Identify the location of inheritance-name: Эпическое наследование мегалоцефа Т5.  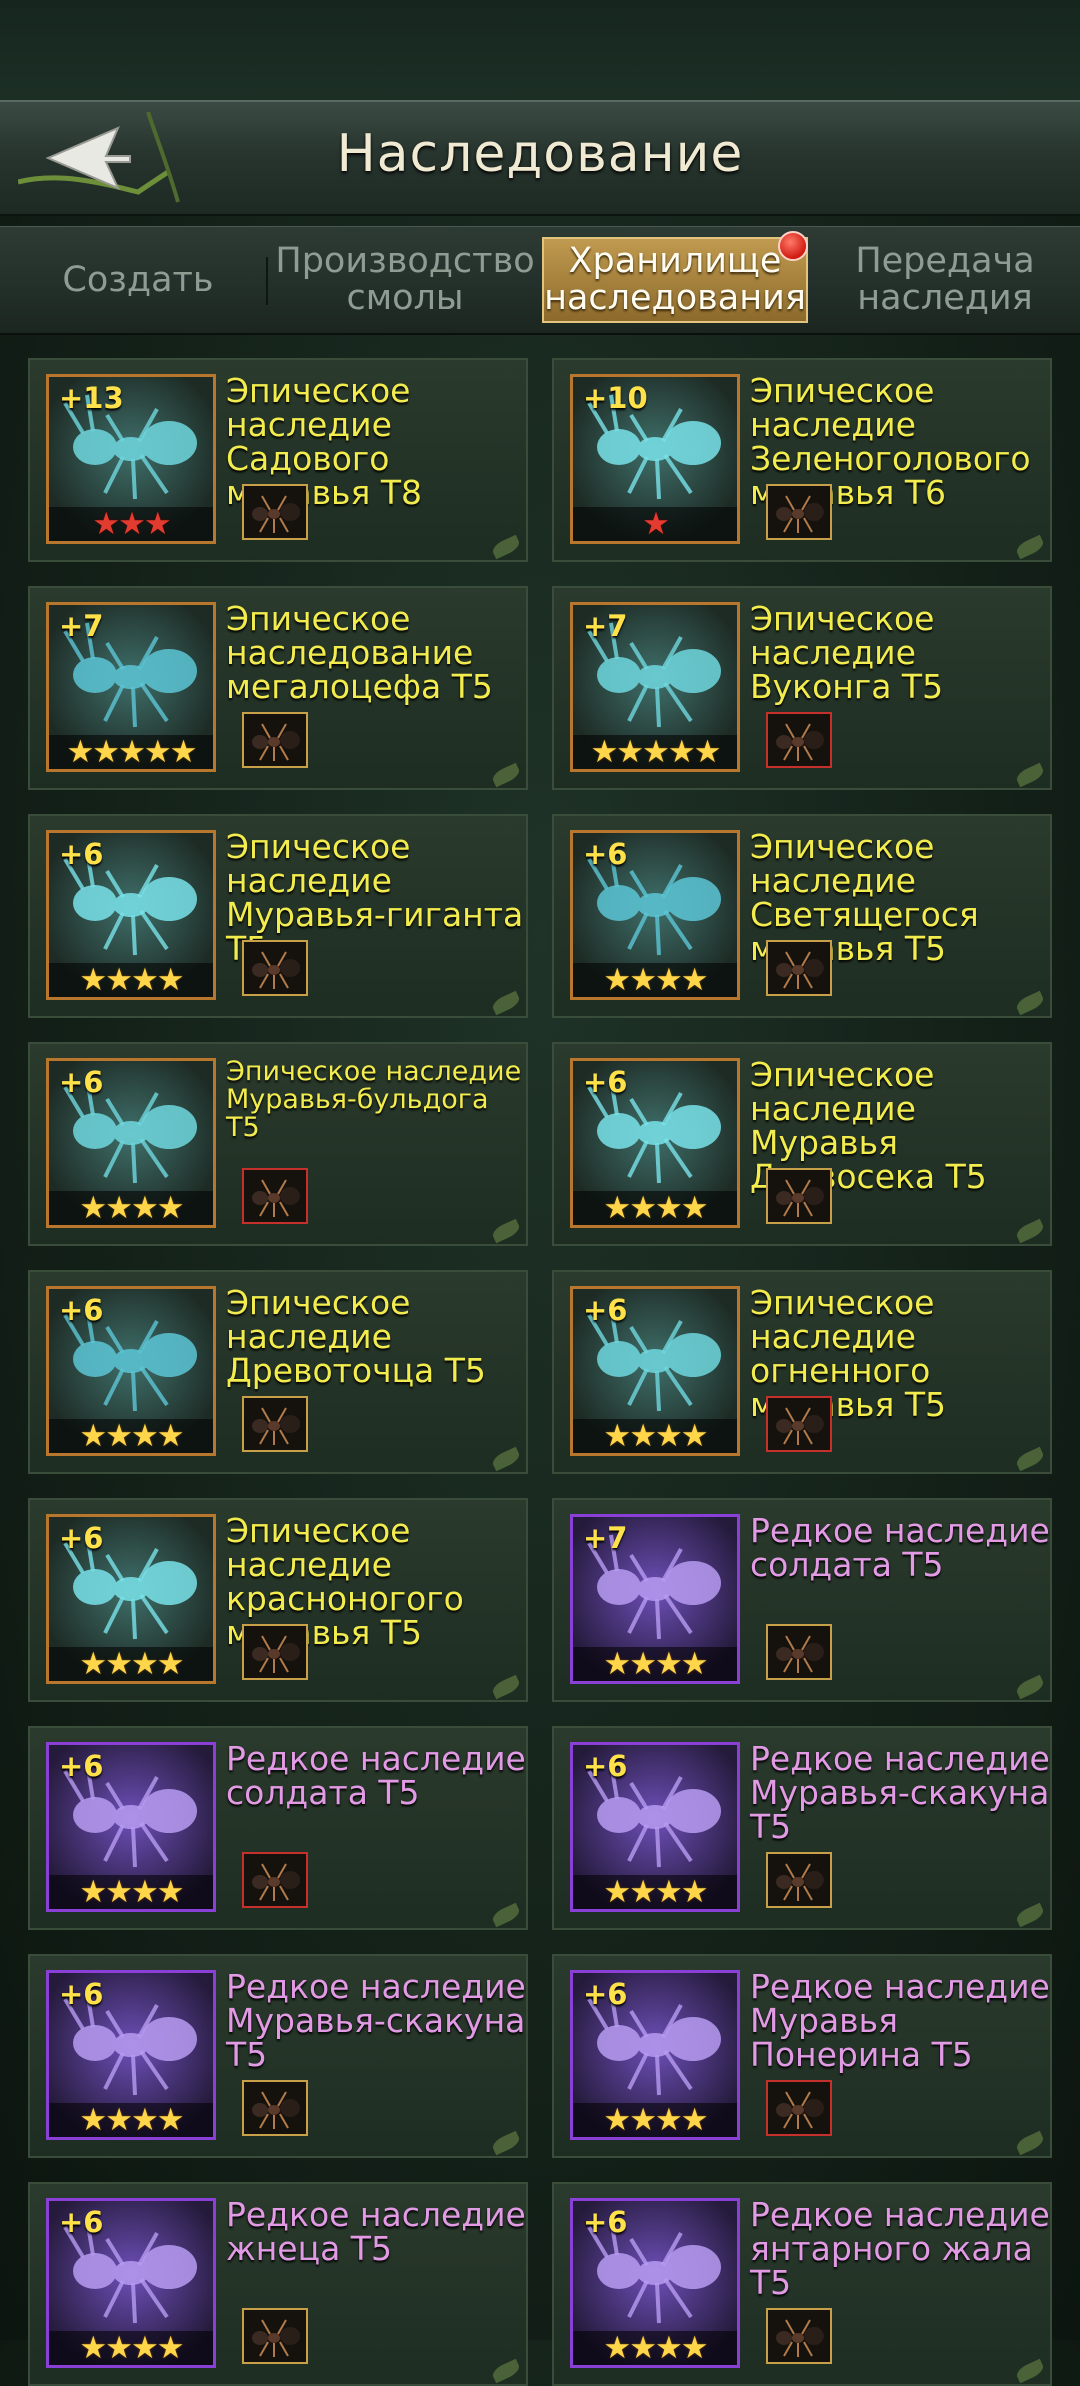
(359, 652).